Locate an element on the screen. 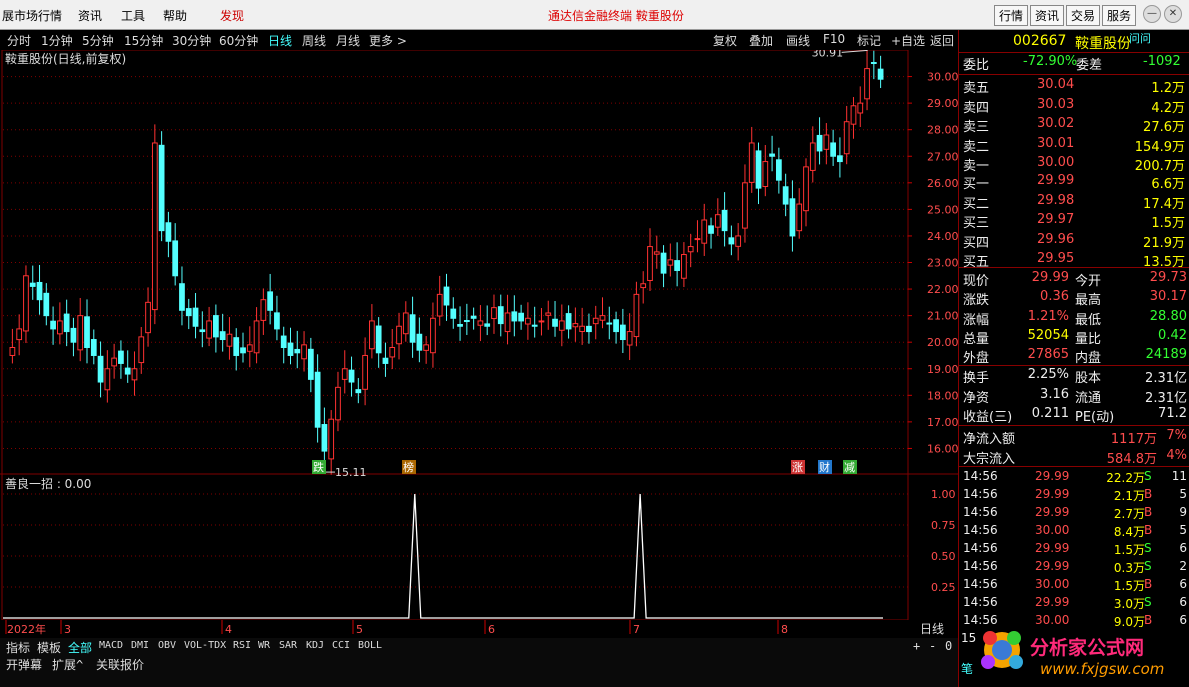 Image resolution: width=1189 pixels, height=687 pixels. sell-row: 卖一 30.00 200.7万 is located at coordinates (1074, 164).